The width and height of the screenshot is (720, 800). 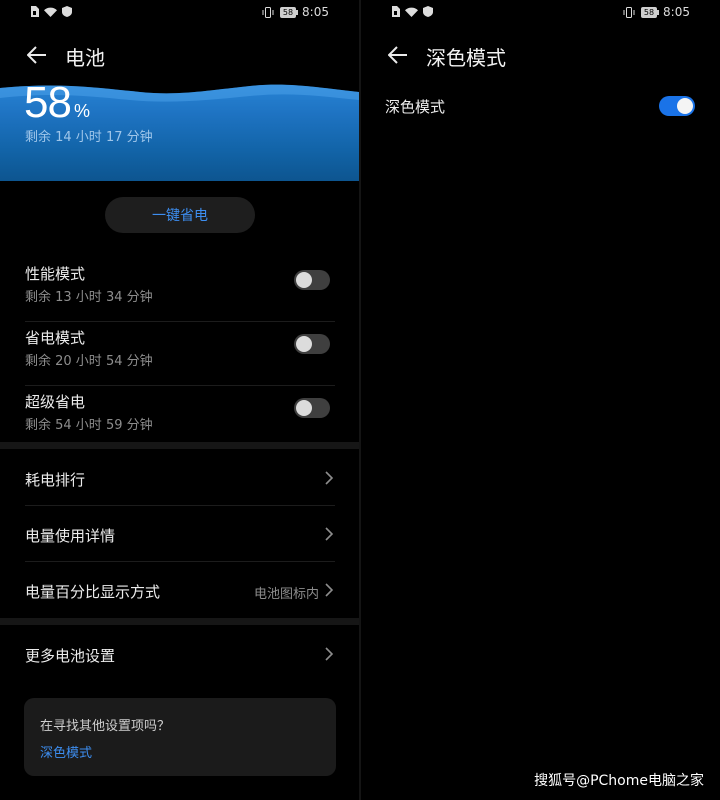 I want to click on mode-remaining: 剩余 20 小时 54 分钟, so click(x=89, y=361).